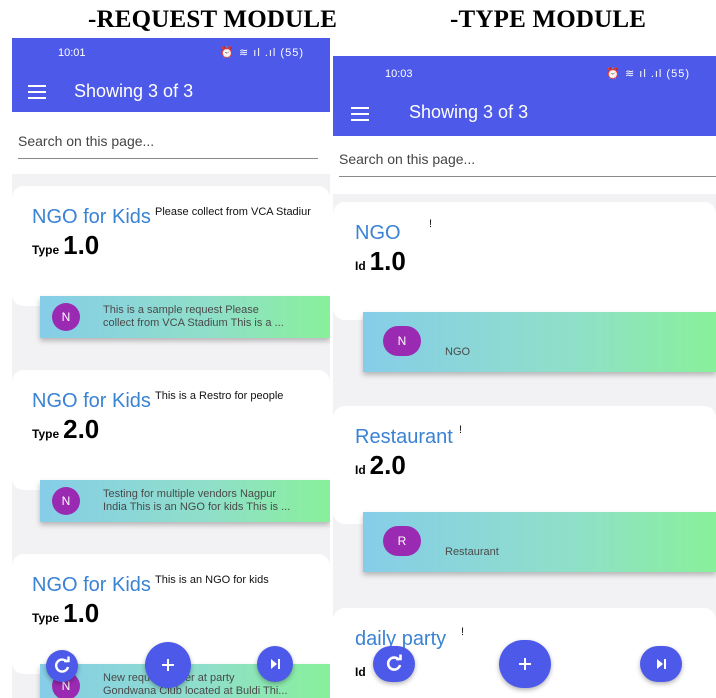 This screenshot has height=698, width=716. Describe the element at coordinates (404, 437) in the screenshot. I see `type-name: Restaurant` at that location.